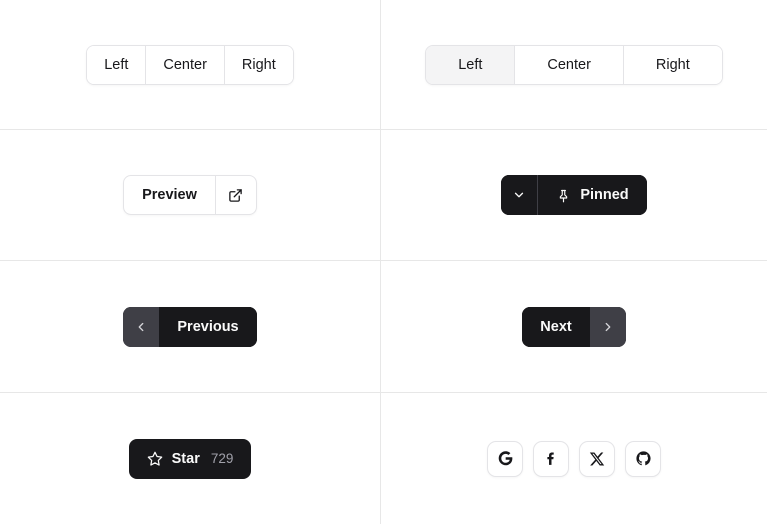  I want to click on segment-left: Left, so click(117, 64).